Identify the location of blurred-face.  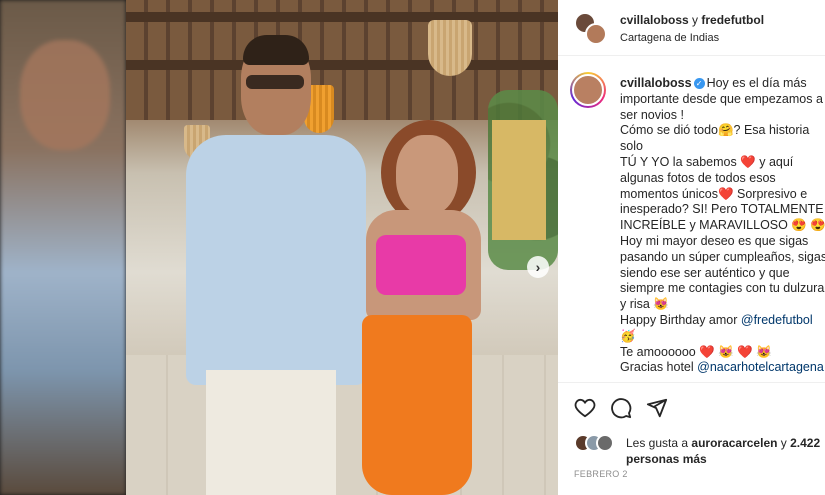
(65, 95).